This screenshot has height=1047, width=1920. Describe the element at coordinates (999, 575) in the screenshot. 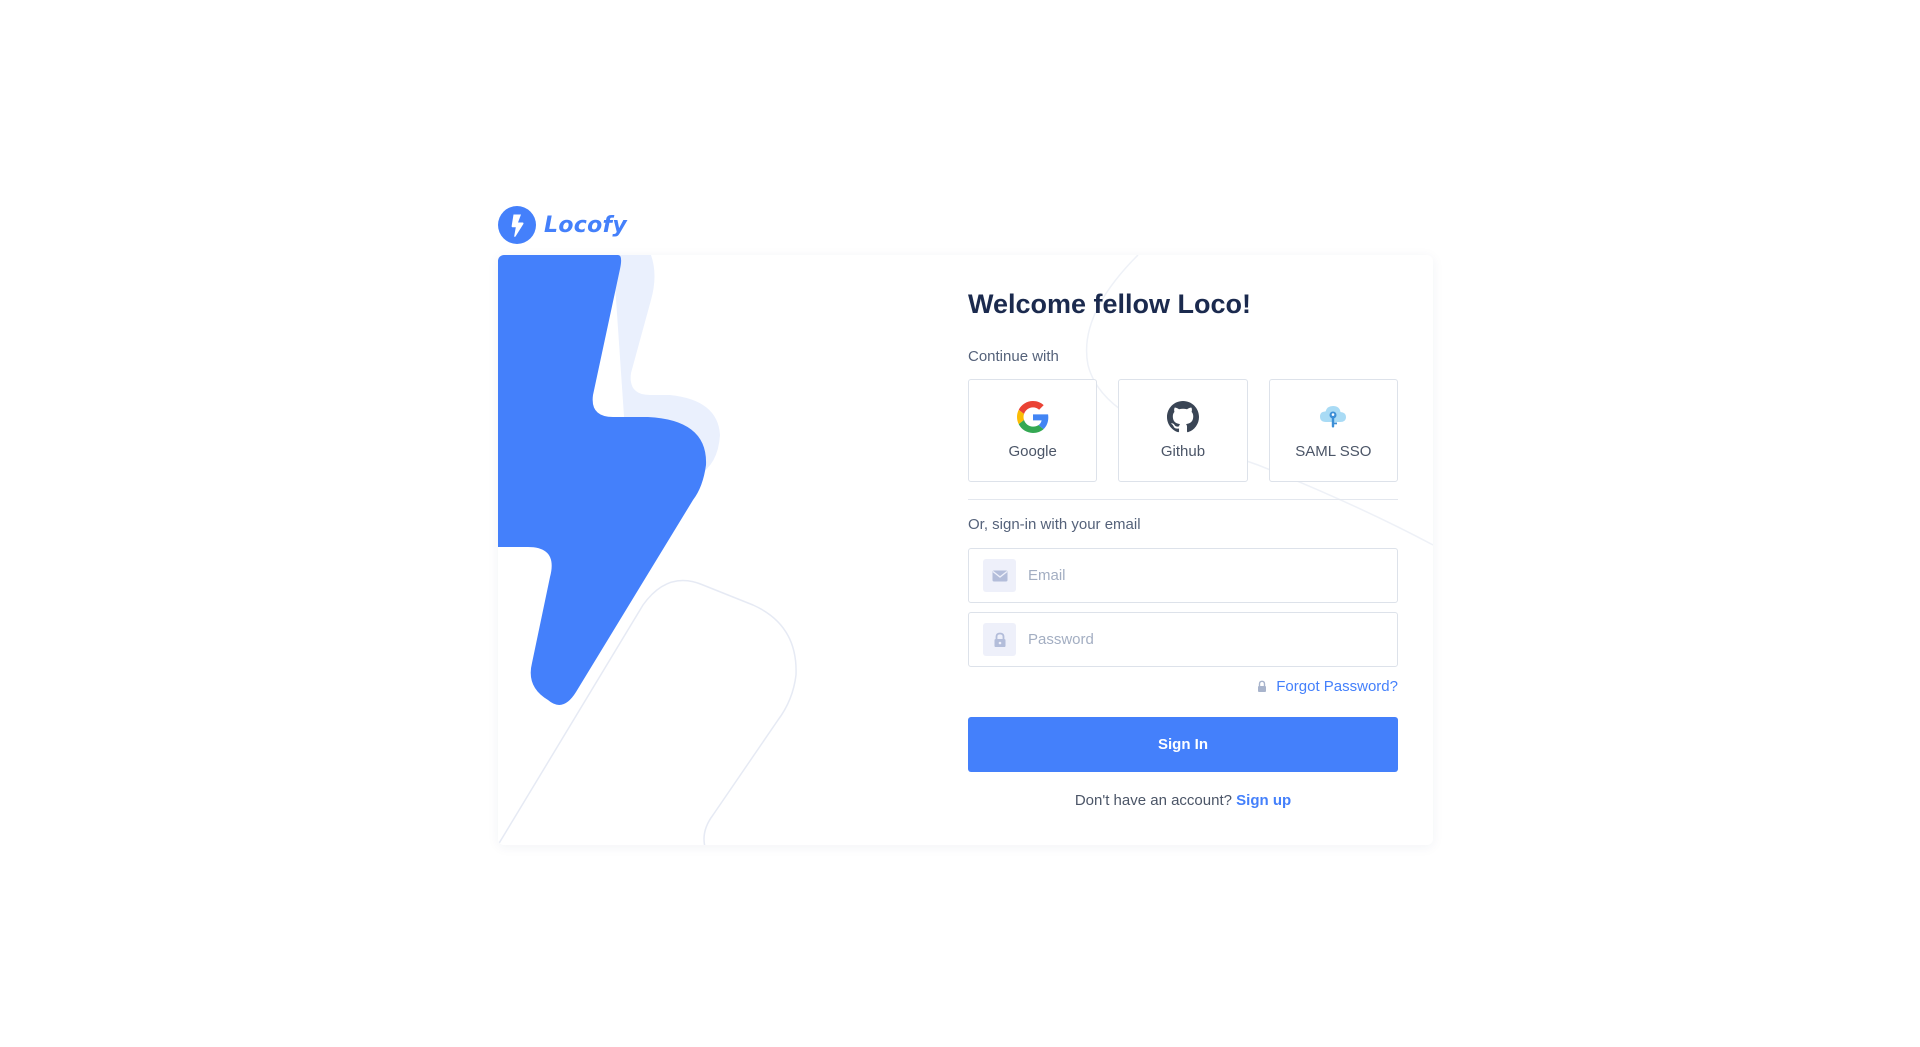

I see `email-icon` at that location.